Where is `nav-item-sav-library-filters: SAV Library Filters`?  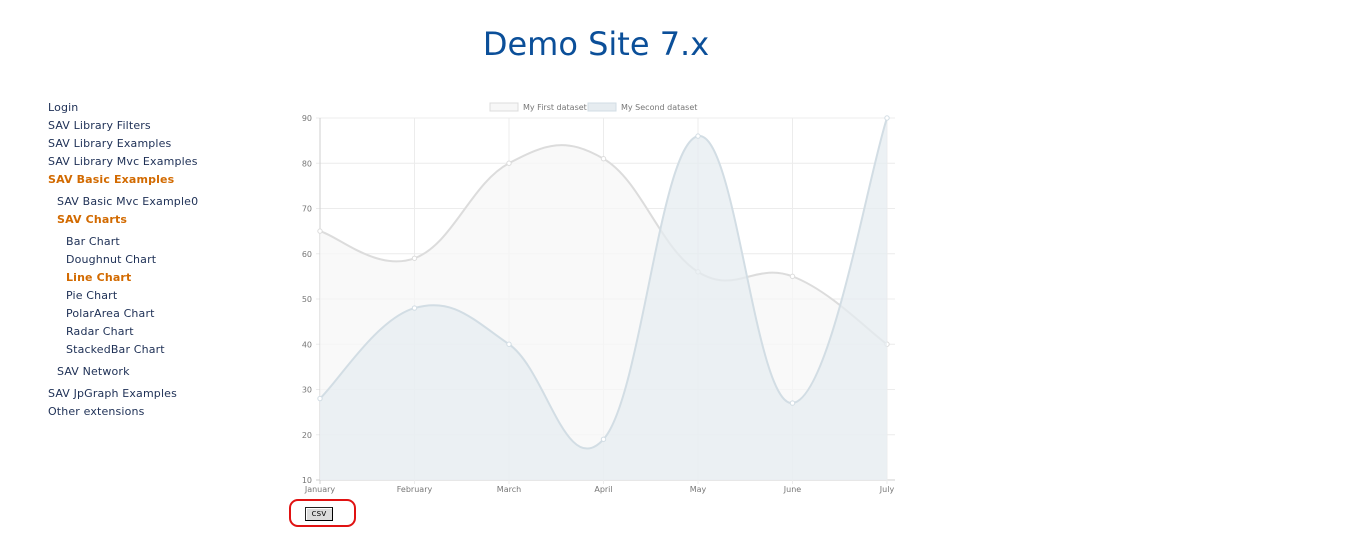 nav-item-sav-library-filters: SAV Library Filters is located at coordinates (99, 126).